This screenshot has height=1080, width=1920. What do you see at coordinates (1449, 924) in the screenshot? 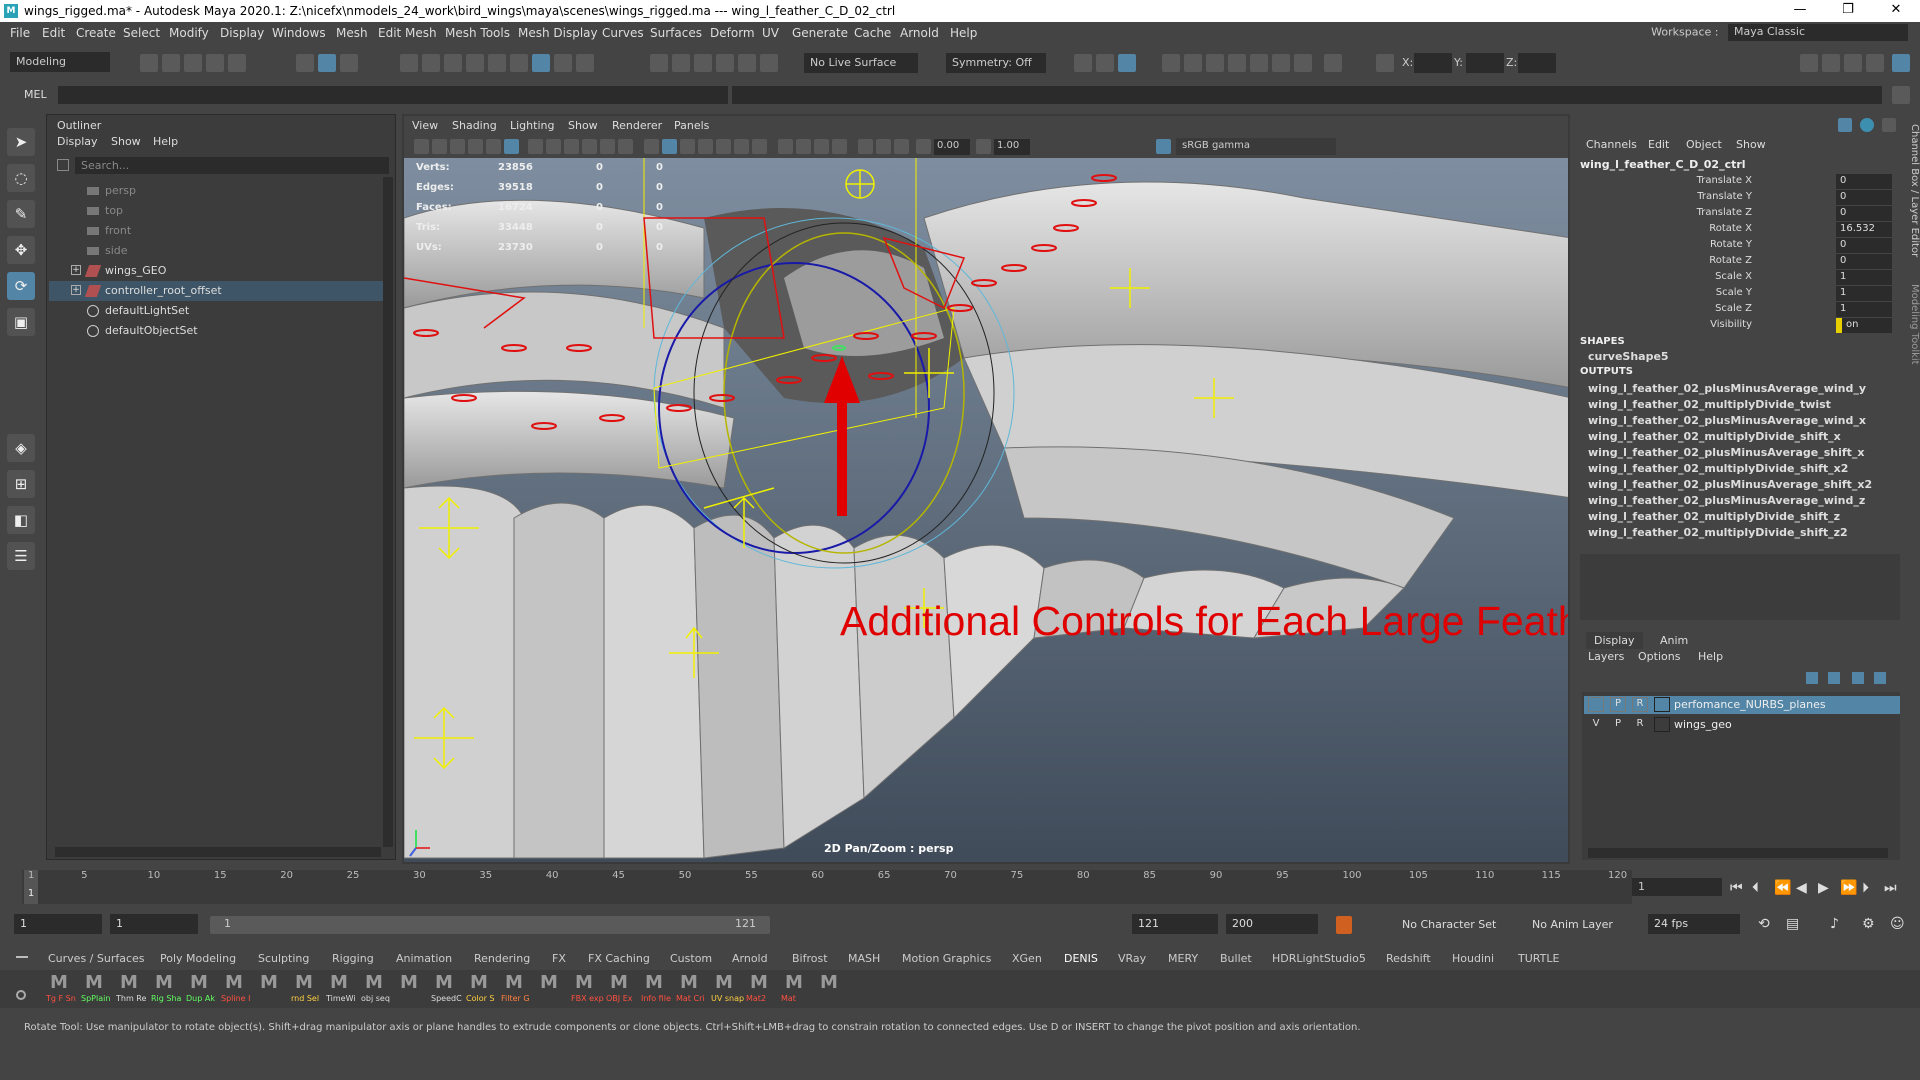
I see `character-set-dropdown: No Character Set` at bounding box center [1449, 924].